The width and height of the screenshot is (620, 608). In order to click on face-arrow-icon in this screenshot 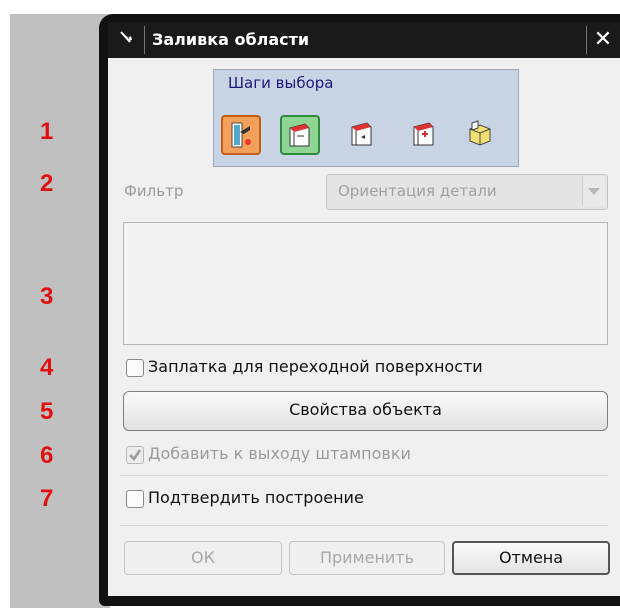, I will do `click(362, 134)`.